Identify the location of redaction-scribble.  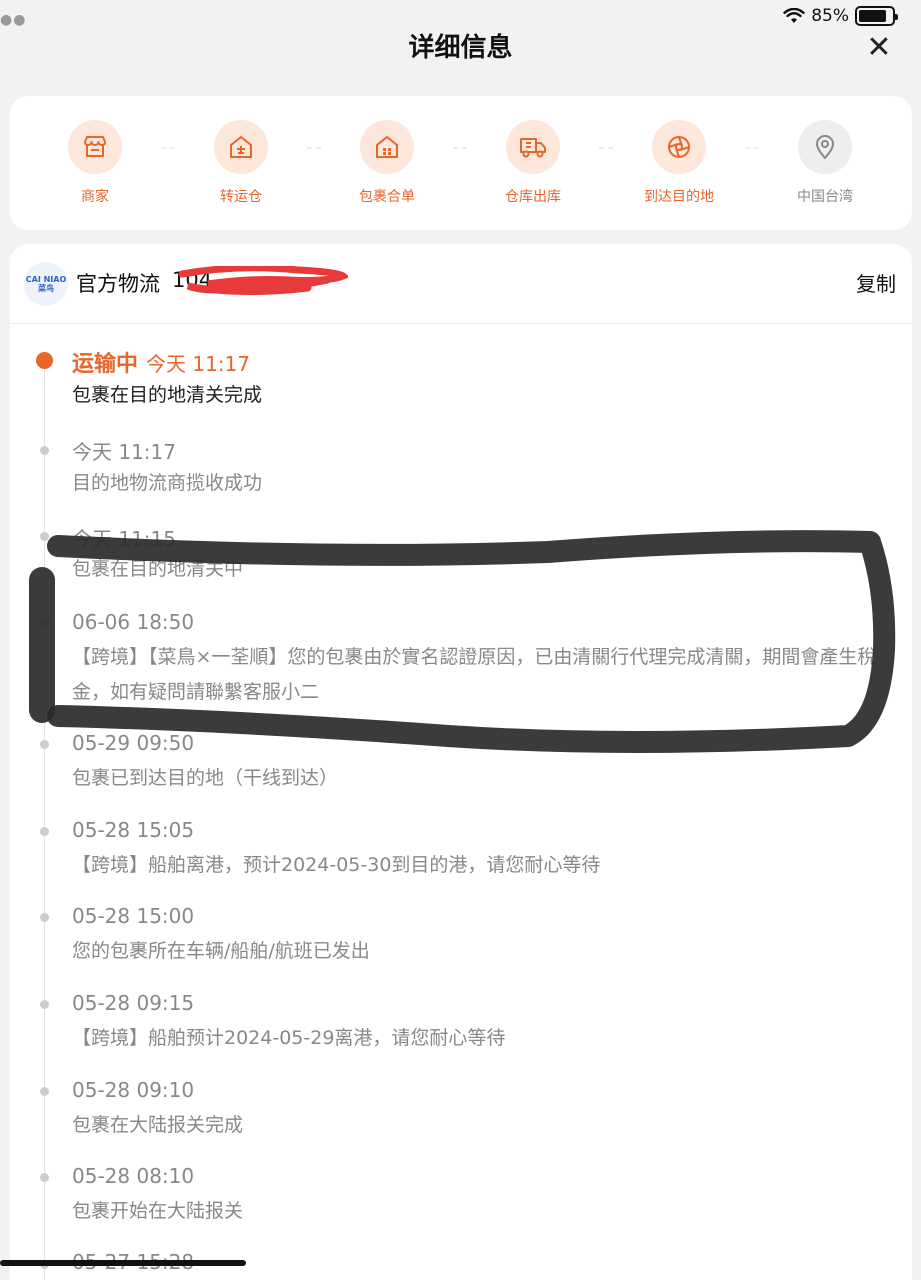
(263, 281).